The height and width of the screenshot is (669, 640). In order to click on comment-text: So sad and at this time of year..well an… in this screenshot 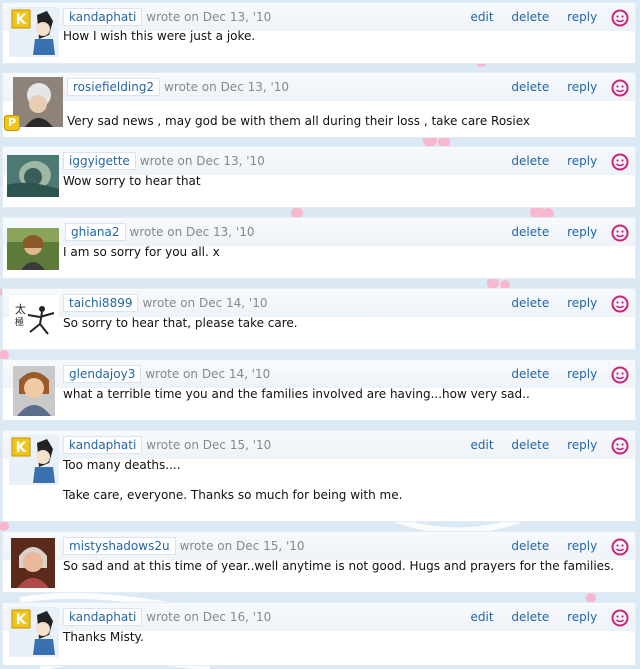, I will do `click(339, 566)`.